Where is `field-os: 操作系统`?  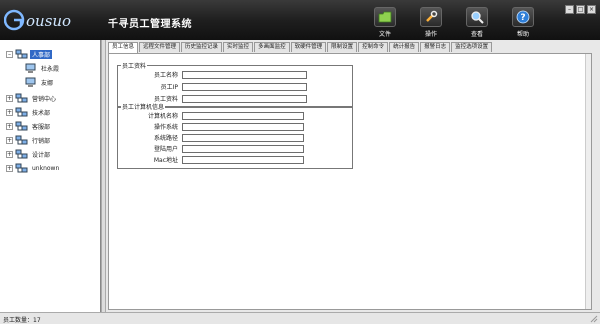 field-os: 操作系统 is located at coordinates (211, 126).